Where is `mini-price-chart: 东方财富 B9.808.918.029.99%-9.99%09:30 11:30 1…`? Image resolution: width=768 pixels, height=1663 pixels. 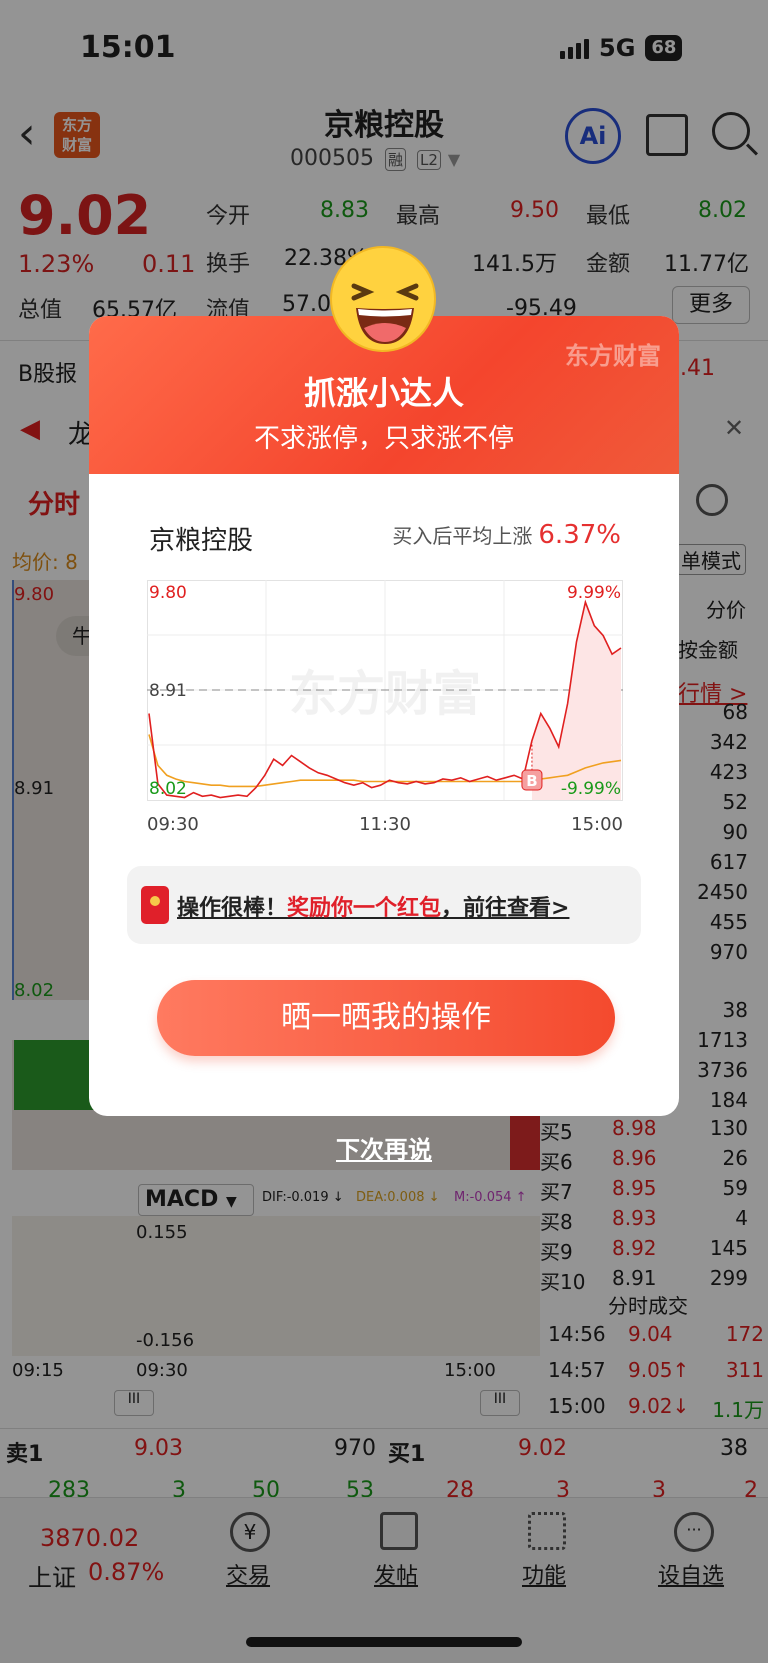
mini-price-chart: 东方财富 B9.808.918.029.99%-9.99%09:30 11:30 1… is located at coordinates (385, 707).